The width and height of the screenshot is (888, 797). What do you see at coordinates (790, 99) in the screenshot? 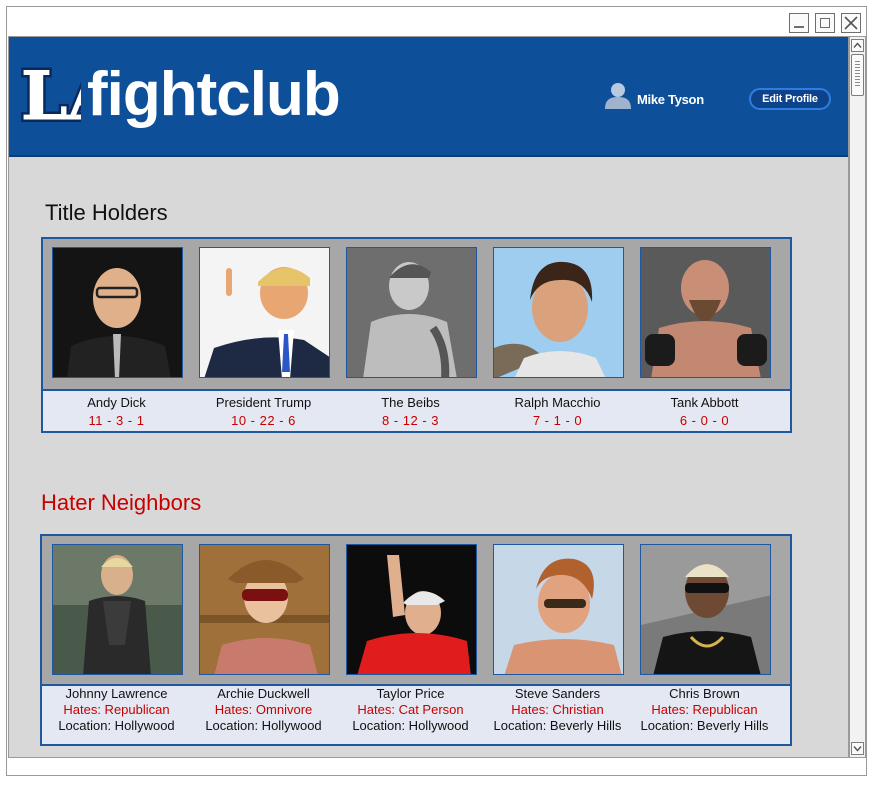
I see `edit-profile-button: Edit Profile` at bounding box center [790, 99].